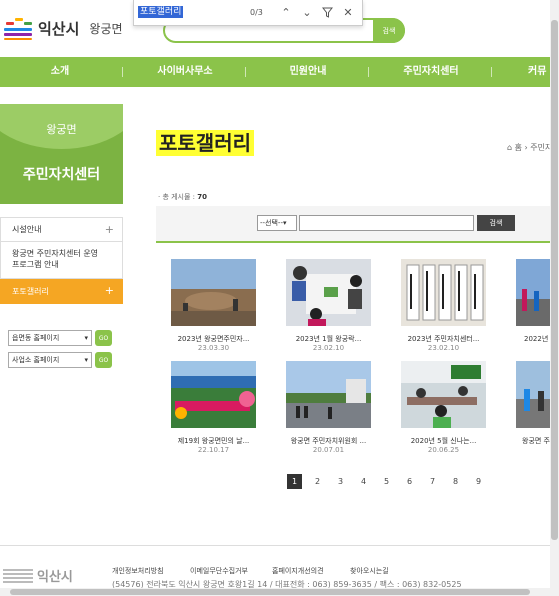 The image size is (559, 596). Describe the element at coordinates (202, 197) in the screenshot. I see `total-posts-count: 70` at that location.